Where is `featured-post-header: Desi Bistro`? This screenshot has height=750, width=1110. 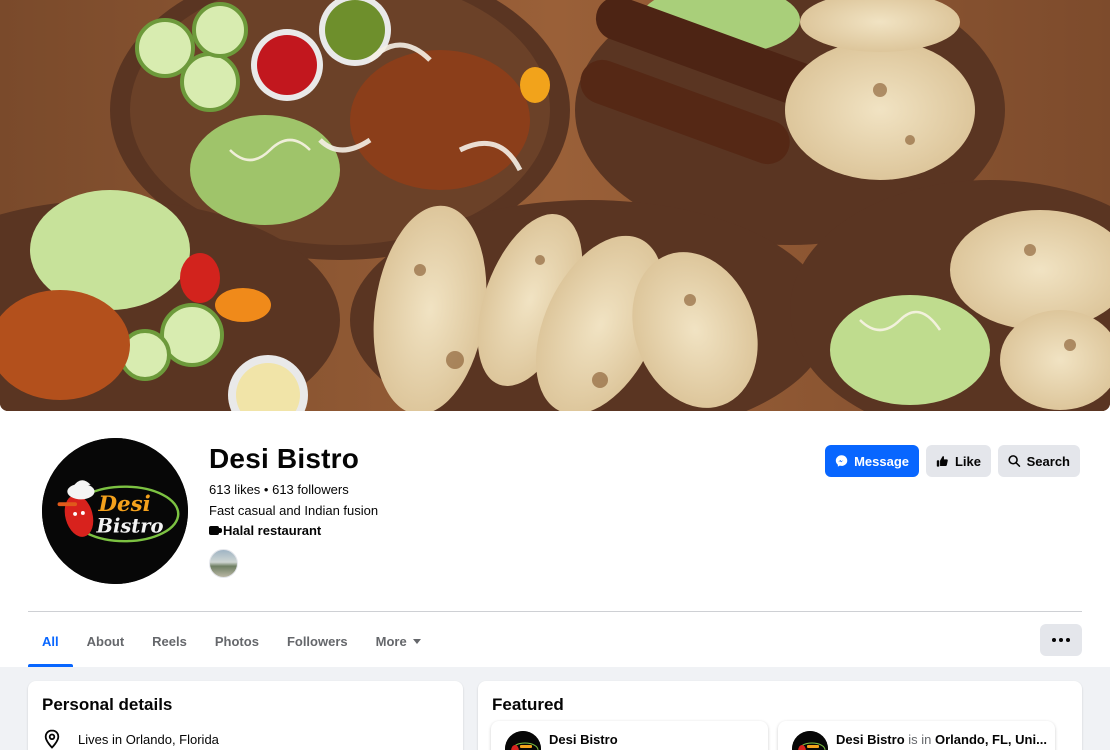 featured-post-header: Desi Bistro is located at coordinates (561, 740).